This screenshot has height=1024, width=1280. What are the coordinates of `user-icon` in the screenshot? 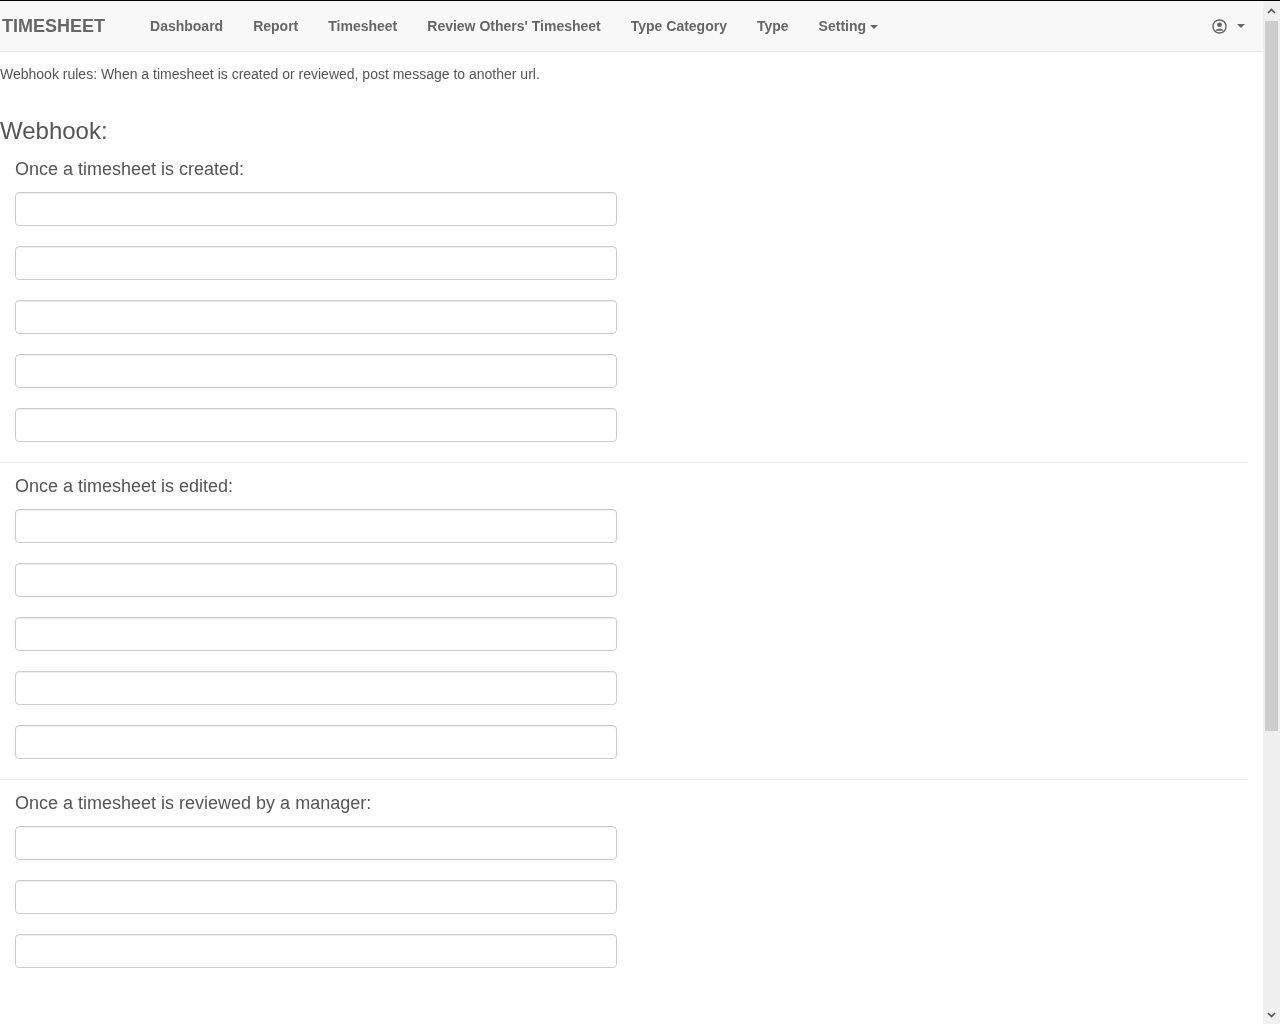 It's located at (1219, 26).